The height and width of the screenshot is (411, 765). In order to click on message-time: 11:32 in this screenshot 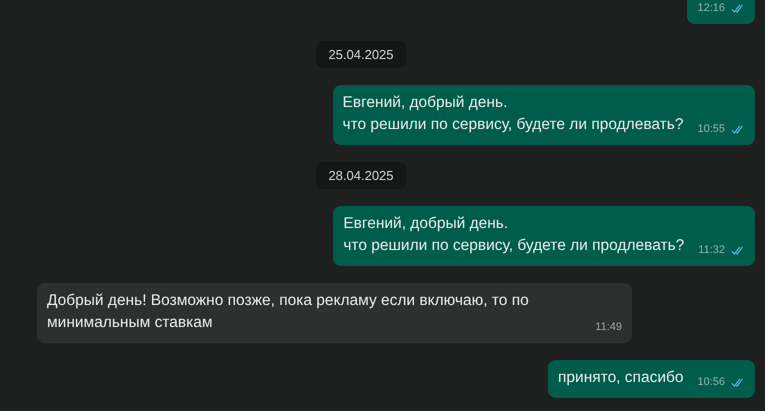, I will do `click(711, 250)`.